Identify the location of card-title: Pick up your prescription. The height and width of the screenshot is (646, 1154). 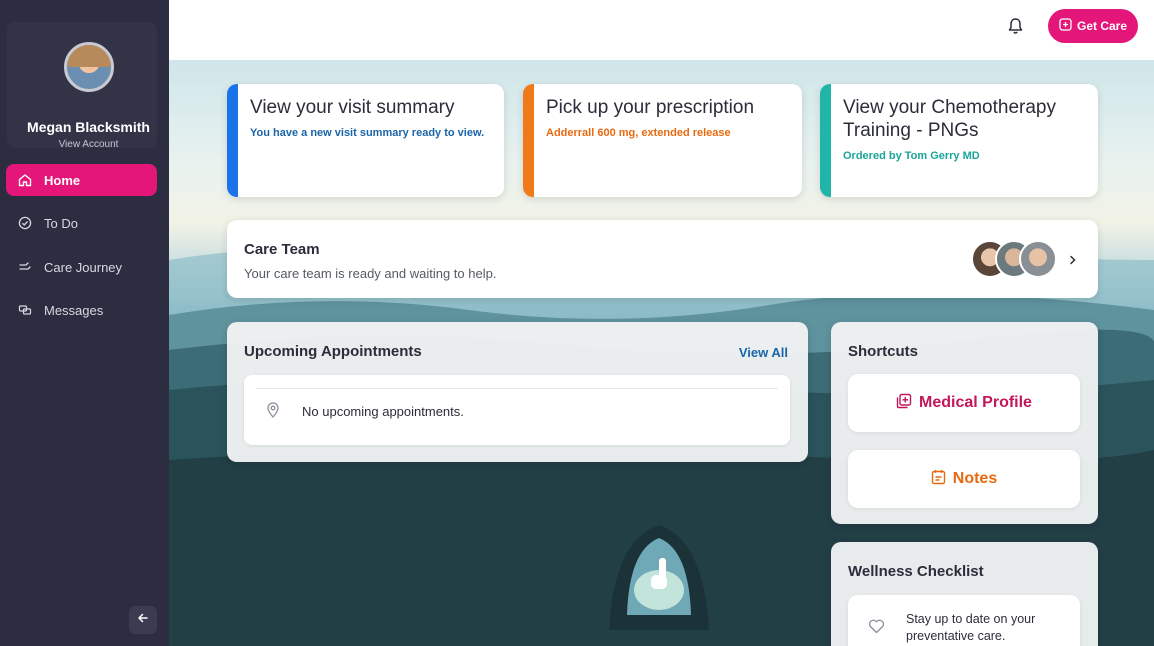
(650, 107).